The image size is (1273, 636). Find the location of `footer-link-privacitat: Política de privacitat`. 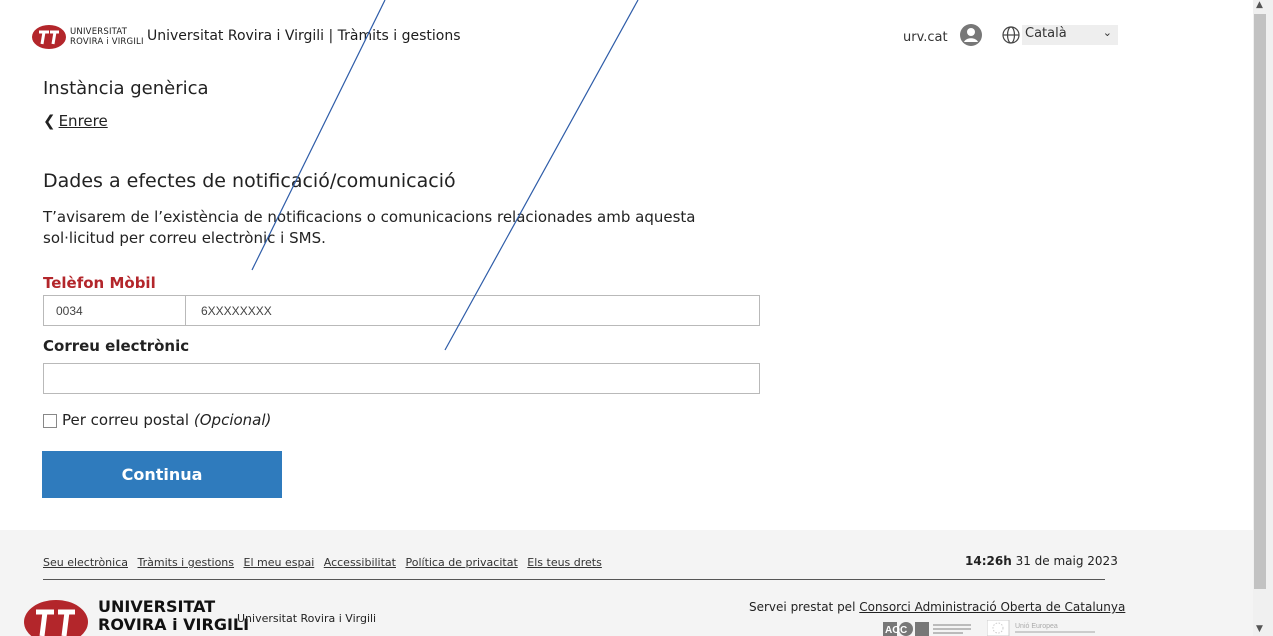

footer-link-privacitat: Política de privacitat is located at coordinates (461, 562).